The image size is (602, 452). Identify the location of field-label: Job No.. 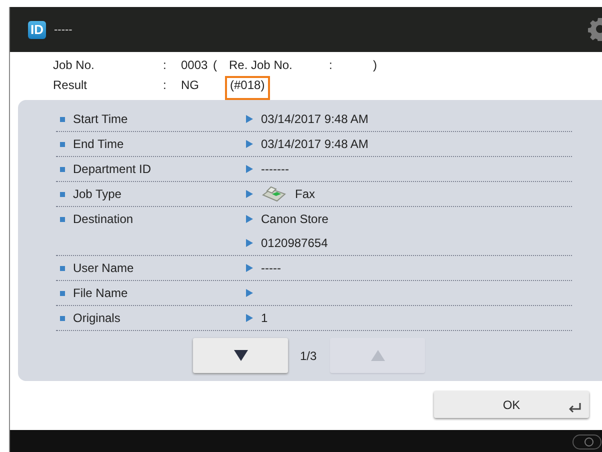
(74, 66).